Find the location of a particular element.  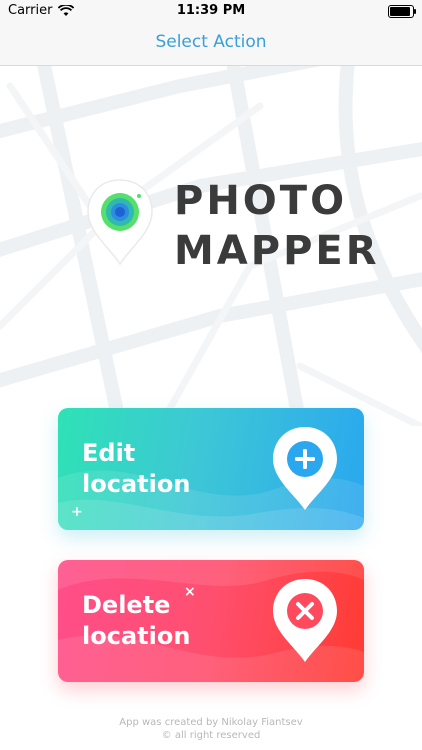

battery-icon is located at coordinates (402, 11).